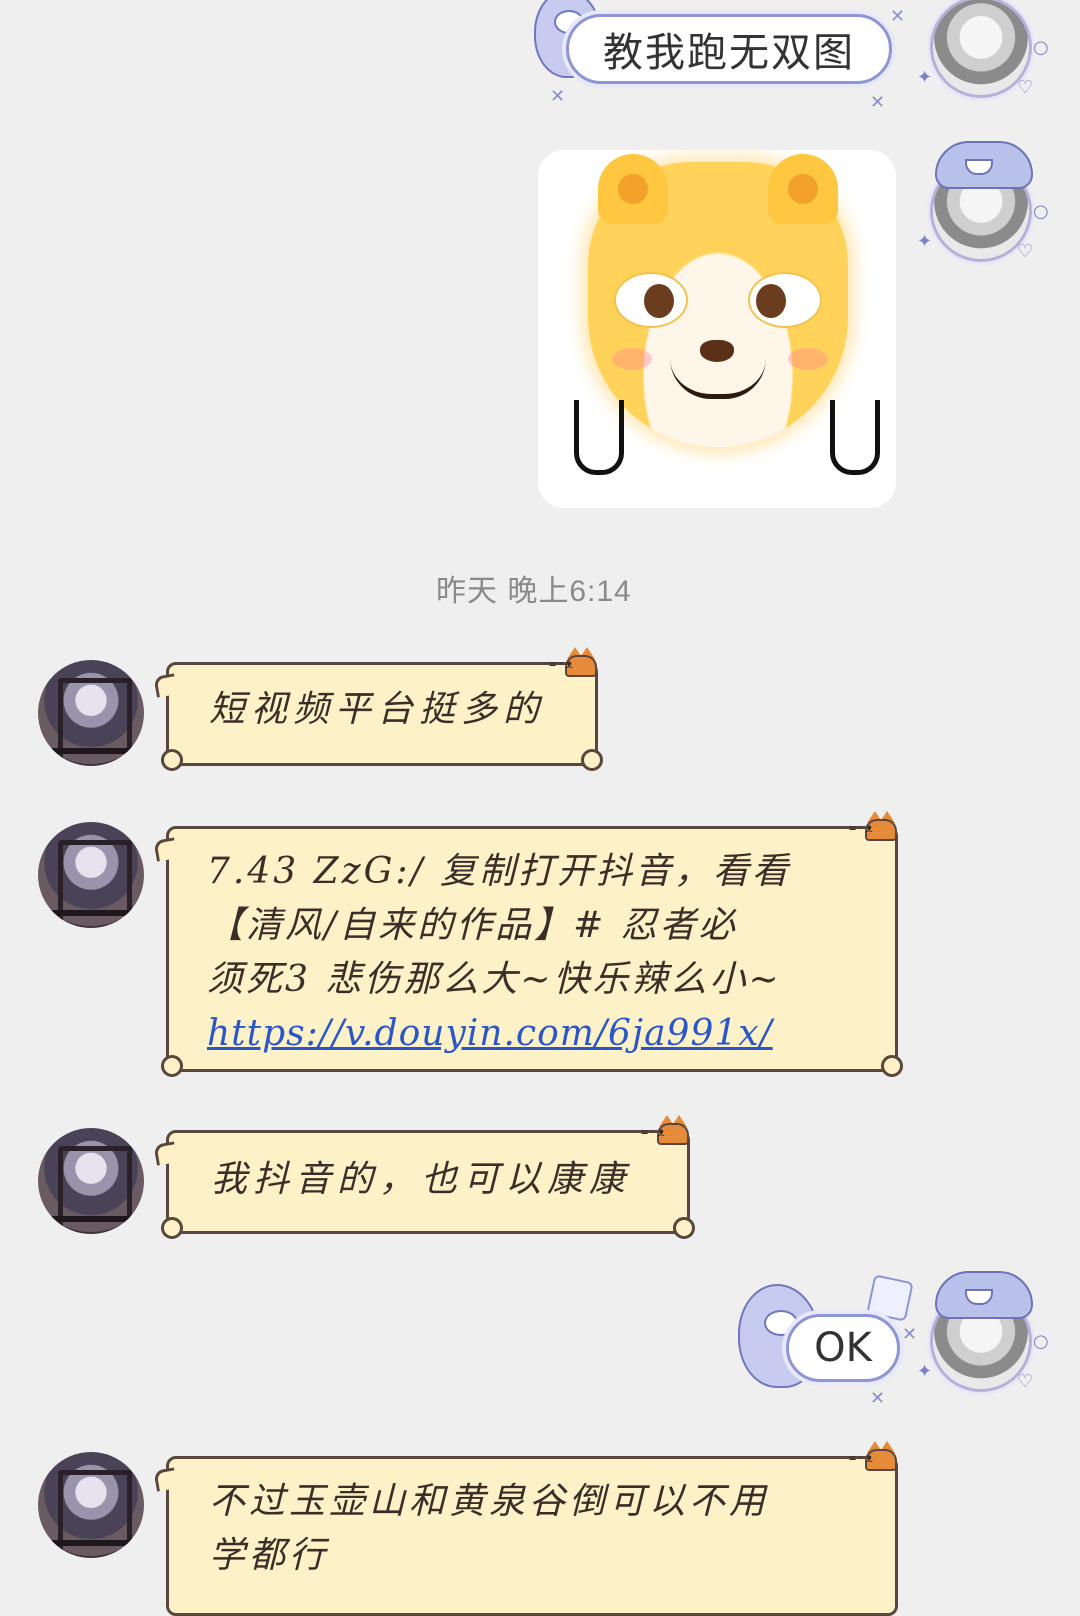  What do you see at coordinates (525, 1528) in the screenshot?
I see `message-bubble: =·ᴥ 不过玉壶山和黄泉谷倒可以不用 学都行` at bounding box center [525, 1528].